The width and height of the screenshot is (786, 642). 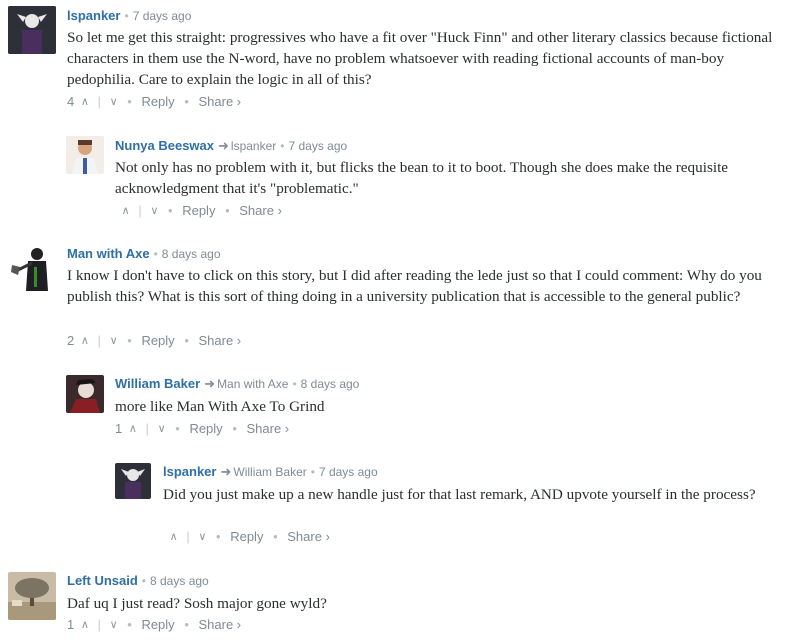 What do you see at coordinates (220, 406) in the screenshot?
I see `comment-body: more like Man With Axe To Grind` at bounding box center [220, 406].